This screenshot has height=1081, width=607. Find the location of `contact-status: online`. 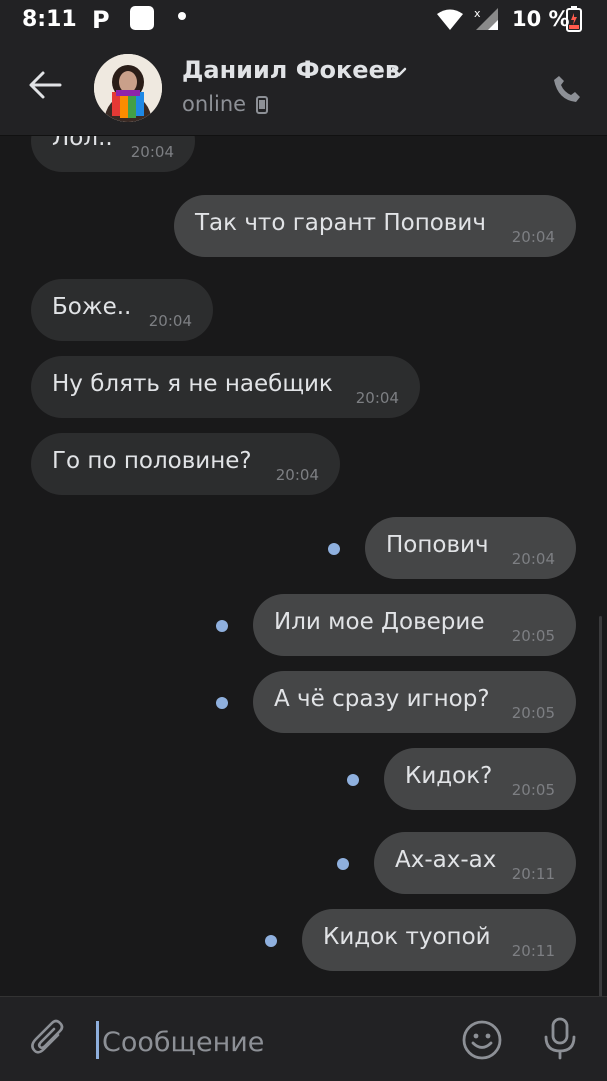

contact-status: online is located at coordinates (214, 104).